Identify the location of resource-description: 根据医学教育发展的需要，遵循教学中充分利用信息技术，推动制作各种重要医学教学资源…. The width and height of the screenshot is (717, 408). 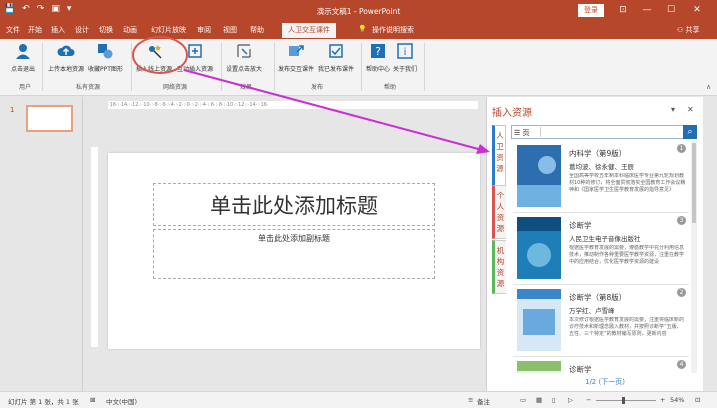
(627, 255).